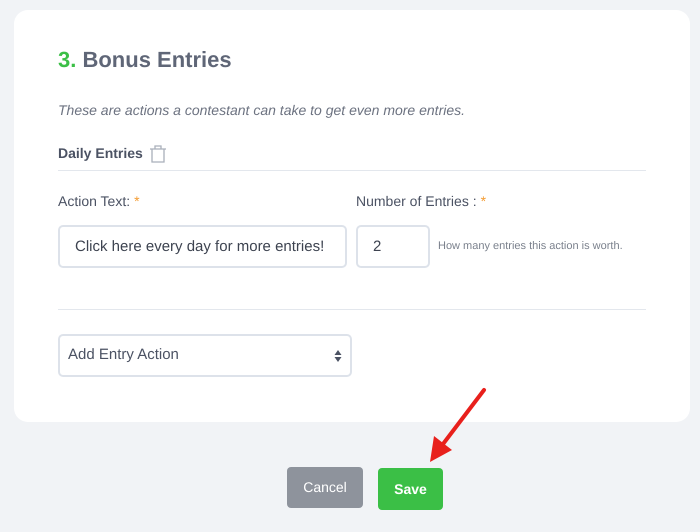 The image size is (700, 532). I want to click on field-label: Number of Entries :, so click(416, 201).